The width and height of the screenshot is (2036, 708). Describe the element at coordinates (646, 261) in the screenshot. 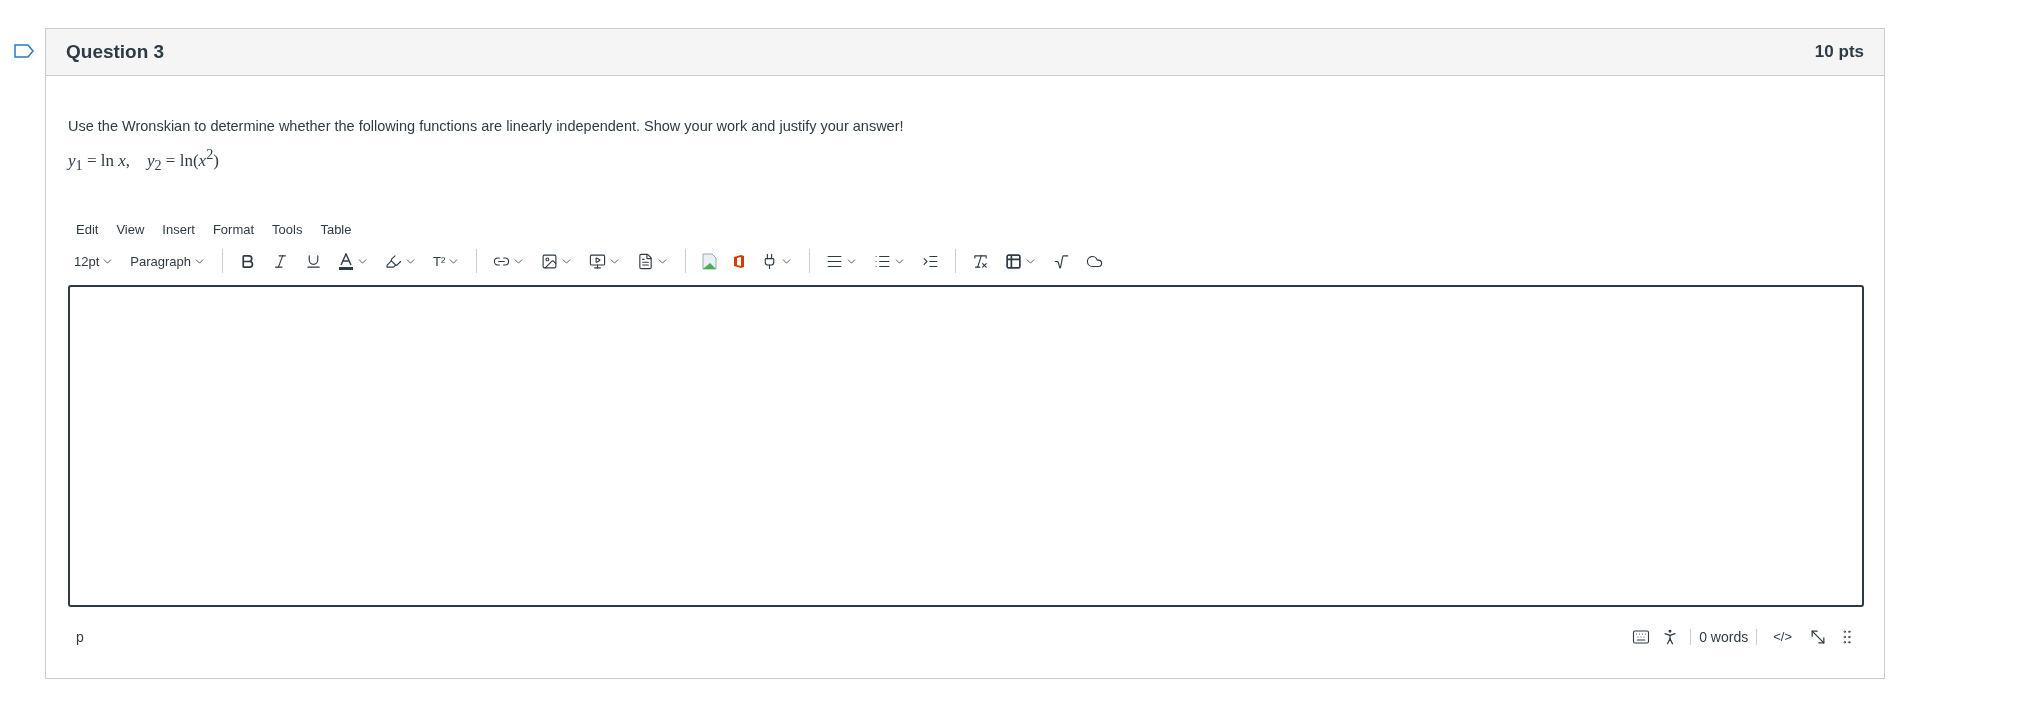

I see `document-icon` at that location.